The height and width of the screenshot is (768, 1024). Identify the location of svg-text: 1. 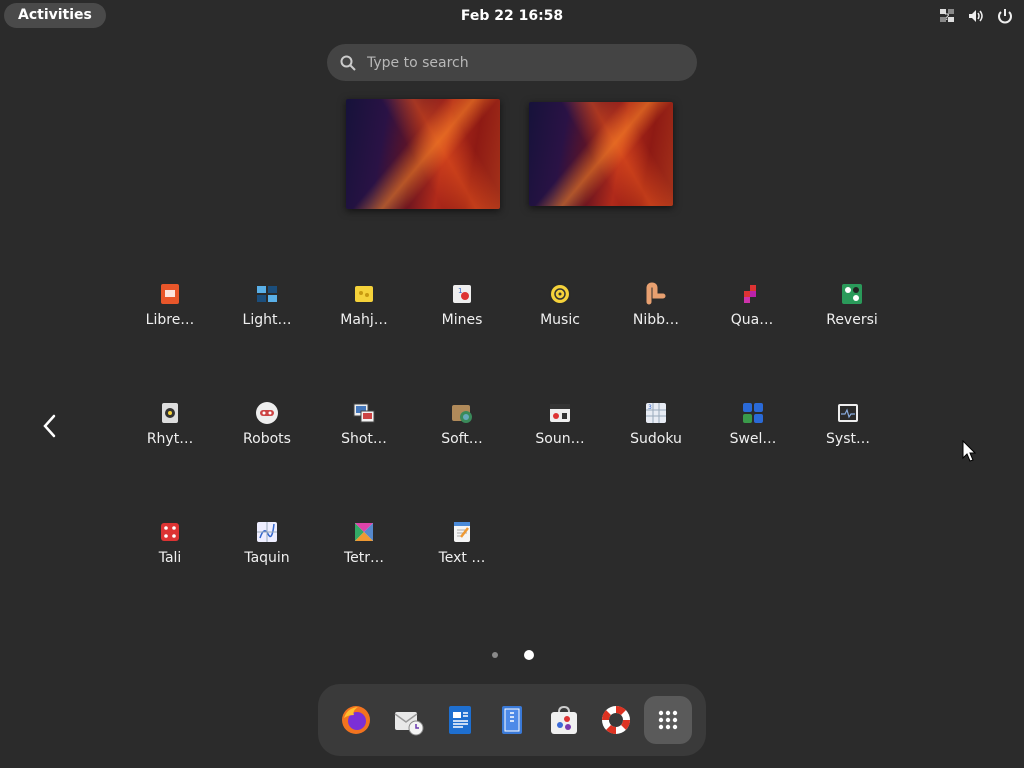
(460, 291).